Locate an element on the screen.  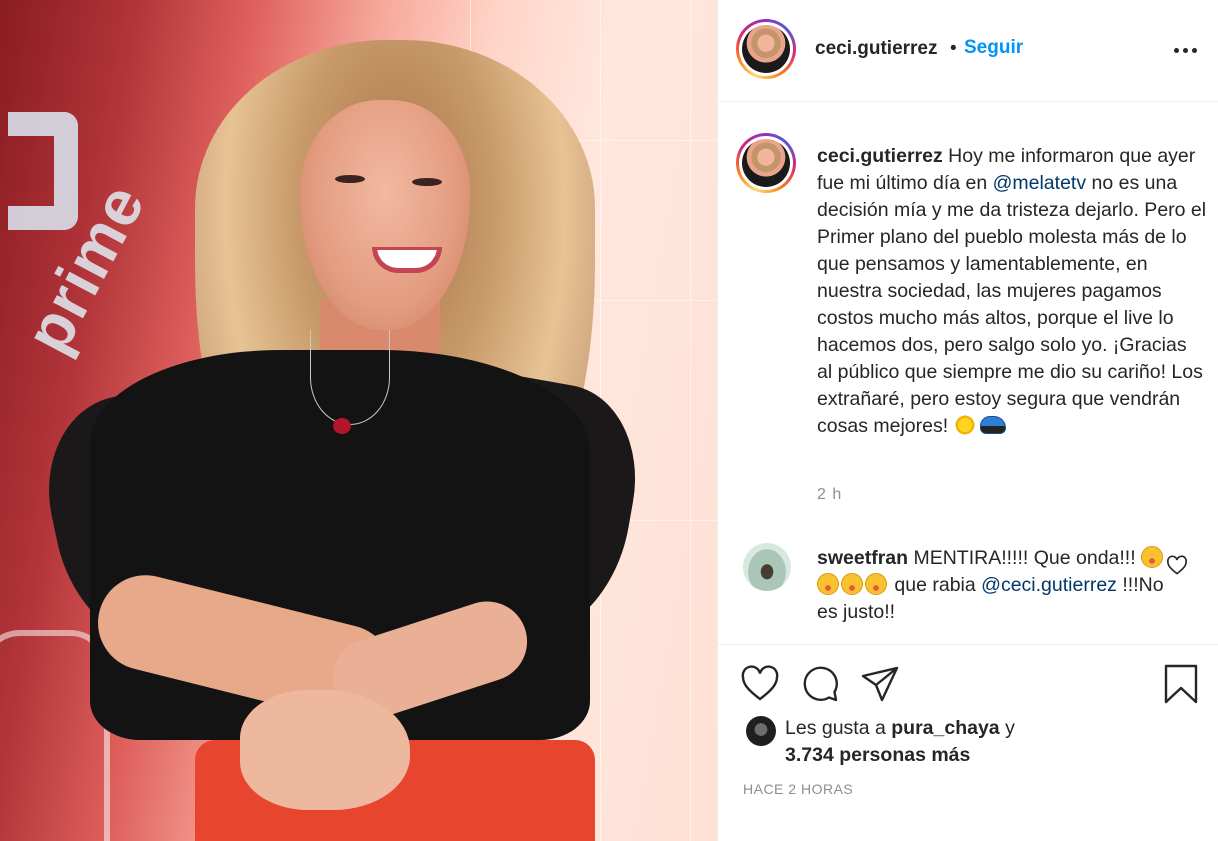
follow-button: Seguir is located at coordinates (993, 48).